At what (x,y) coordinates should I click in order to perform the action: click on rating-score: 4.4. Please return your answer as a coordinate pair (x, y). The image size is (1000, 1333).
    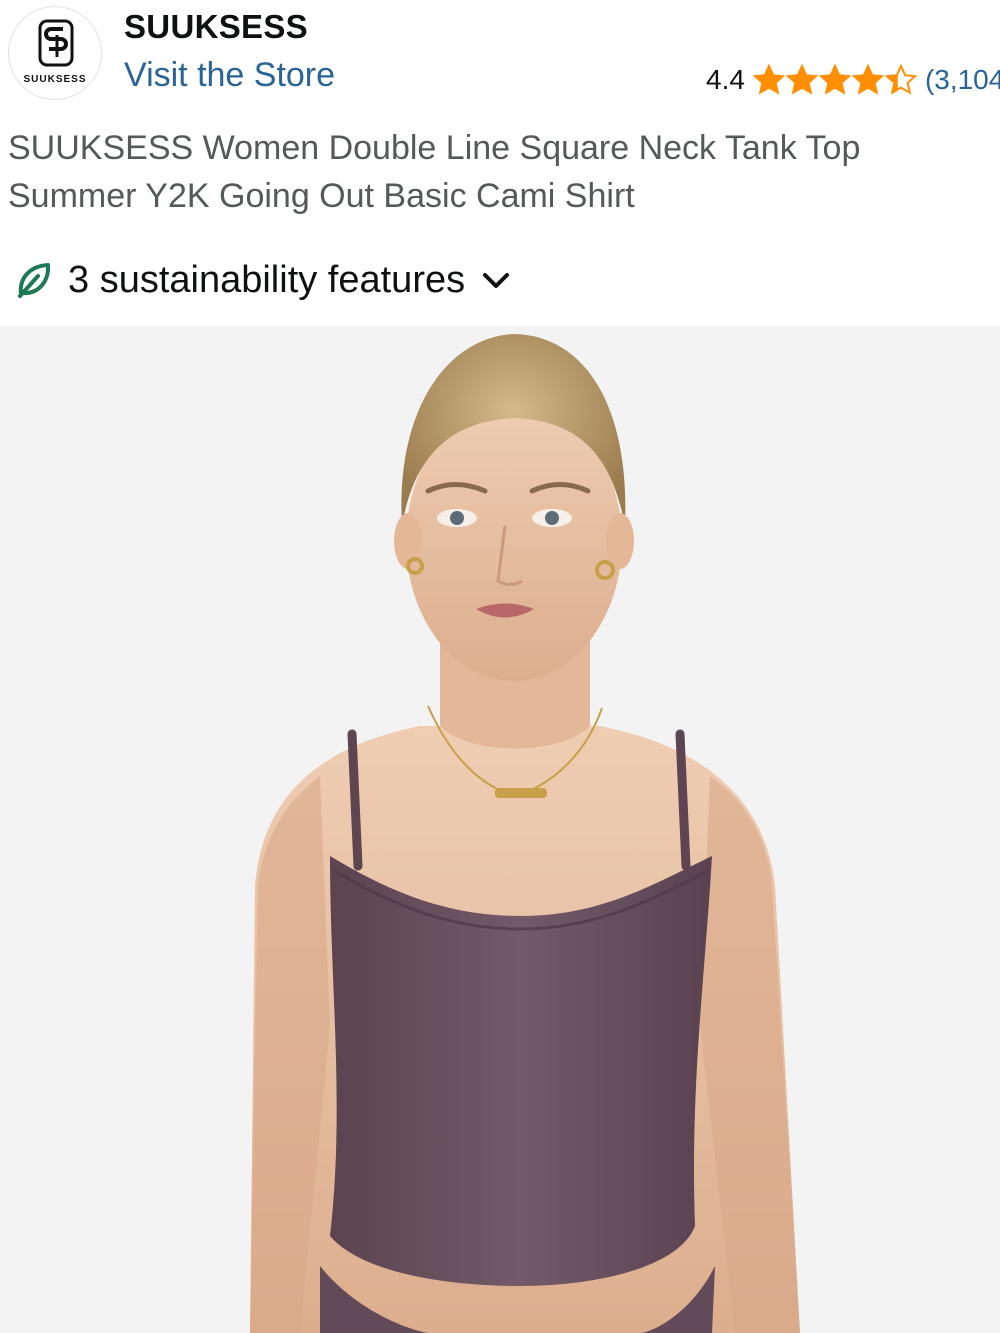
    Looking at the image, I should click on (725, 79).